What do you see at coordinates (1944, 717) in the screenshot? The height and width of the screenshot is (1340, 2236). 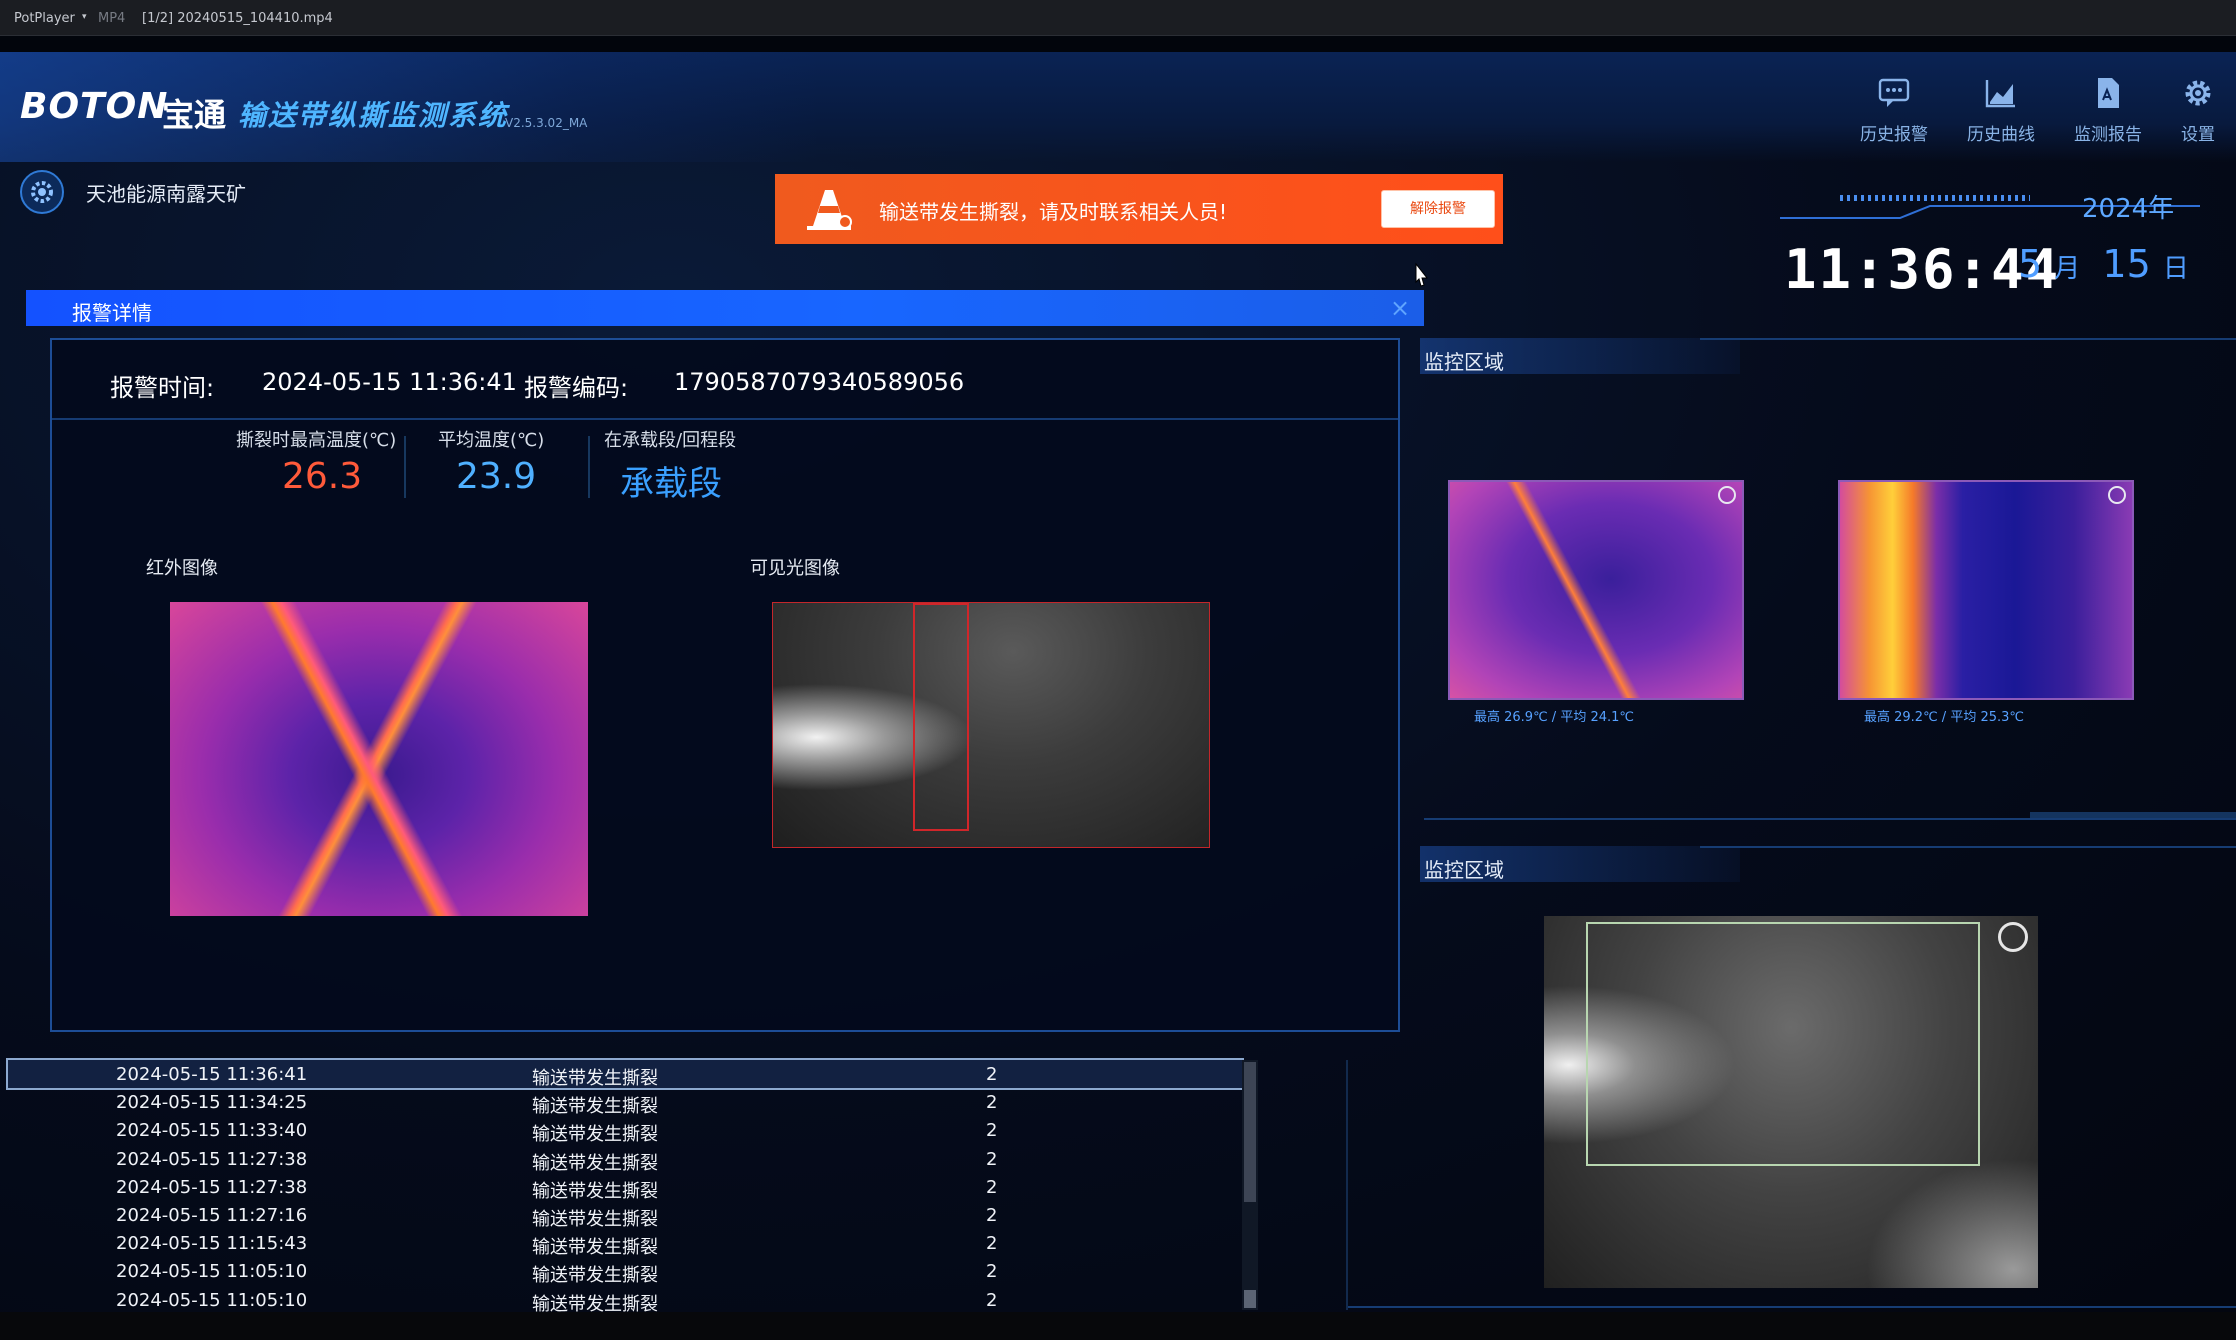 I see `ir-camera-2-caption: 最高 29.2℃ / 平均 25.3℃` at bounding box center [1944, 717].